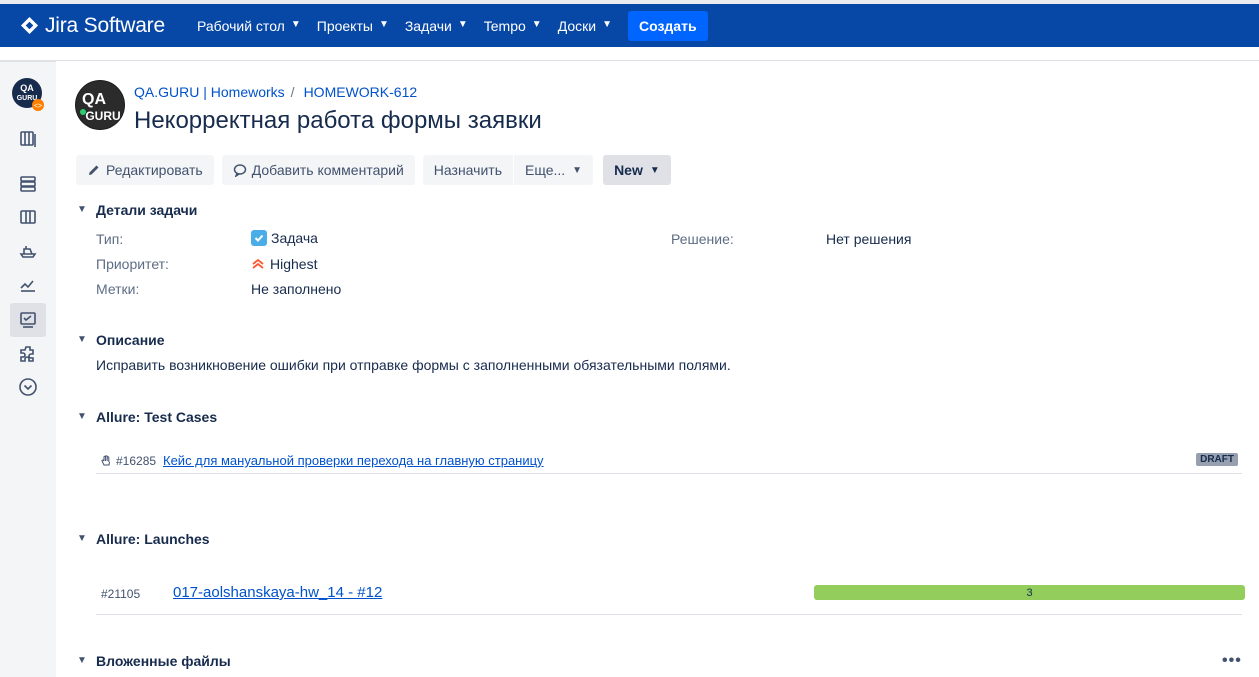 This screenshot has width=1259, height=677. I want to click on priority-value: Highest, so click(284, 264).